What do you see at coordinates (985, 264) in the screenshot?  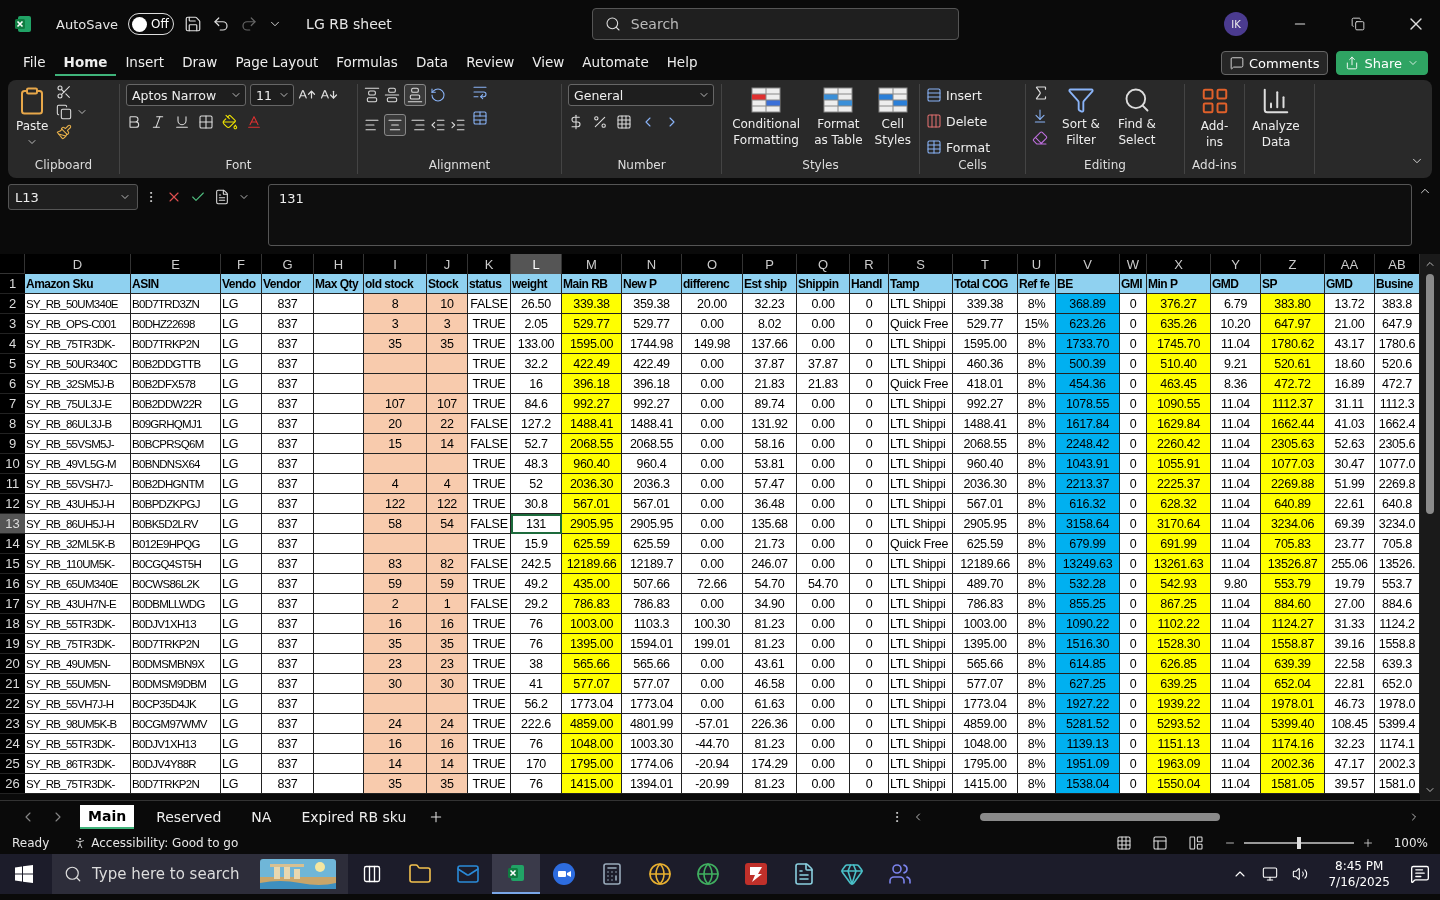 I see `column-letter: T` at bounding box center [985, 264].